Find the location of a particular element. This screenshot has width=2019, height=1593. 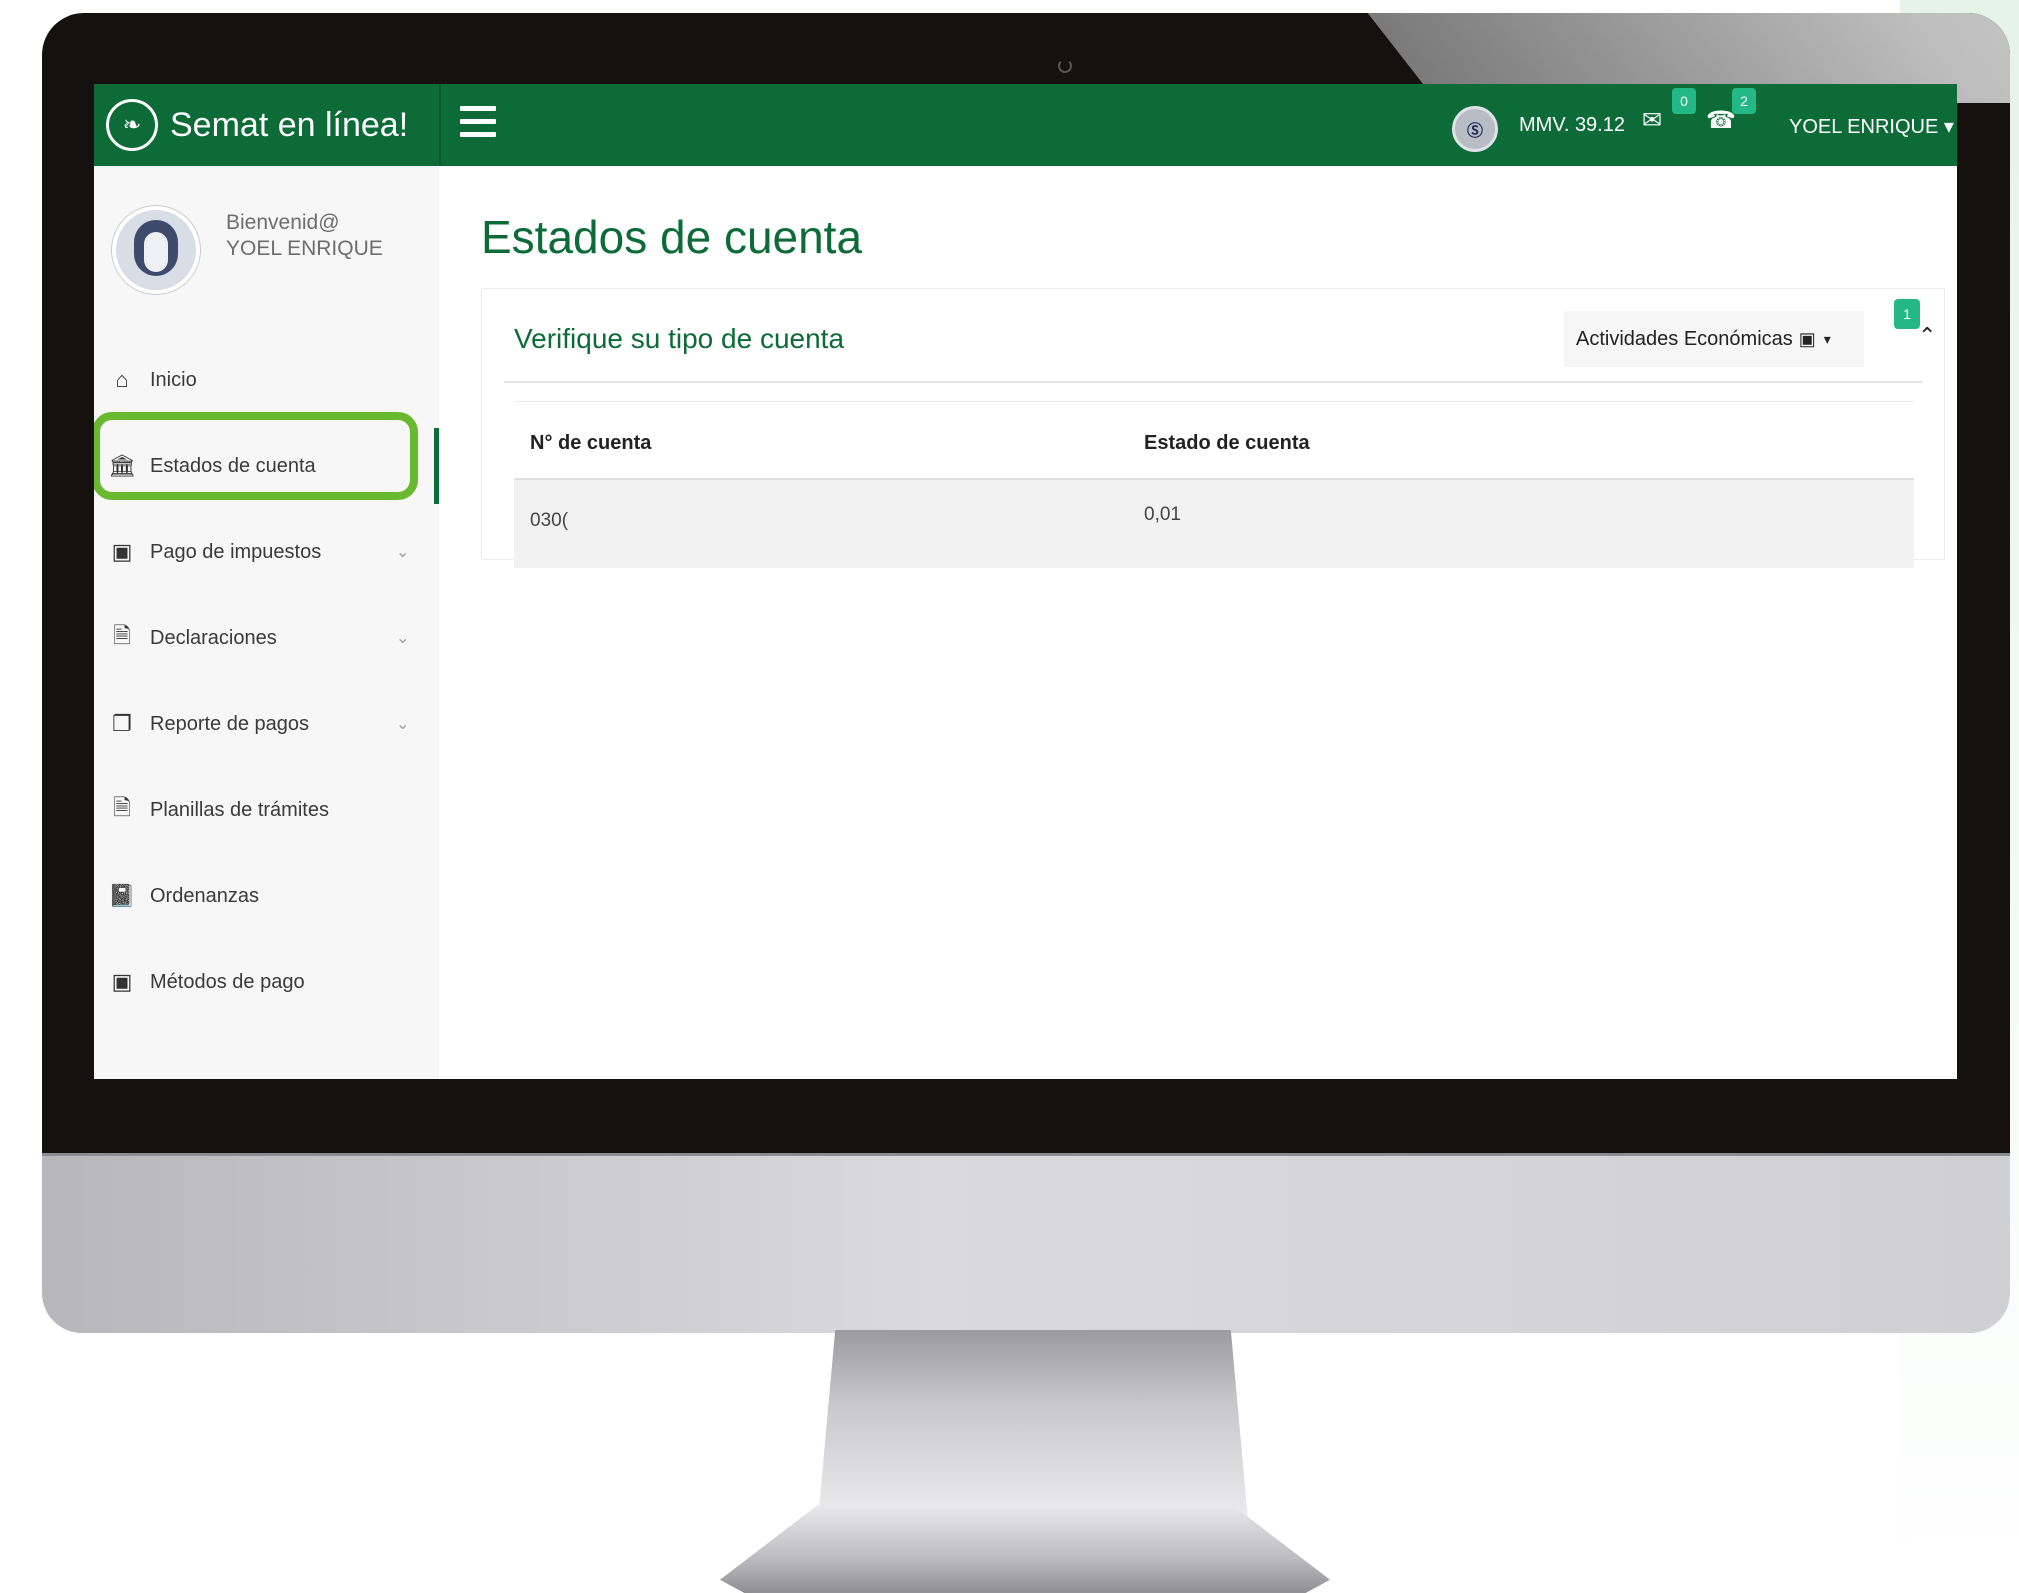

dropdown-badge: 1 is located at coordinates (1907, 314).